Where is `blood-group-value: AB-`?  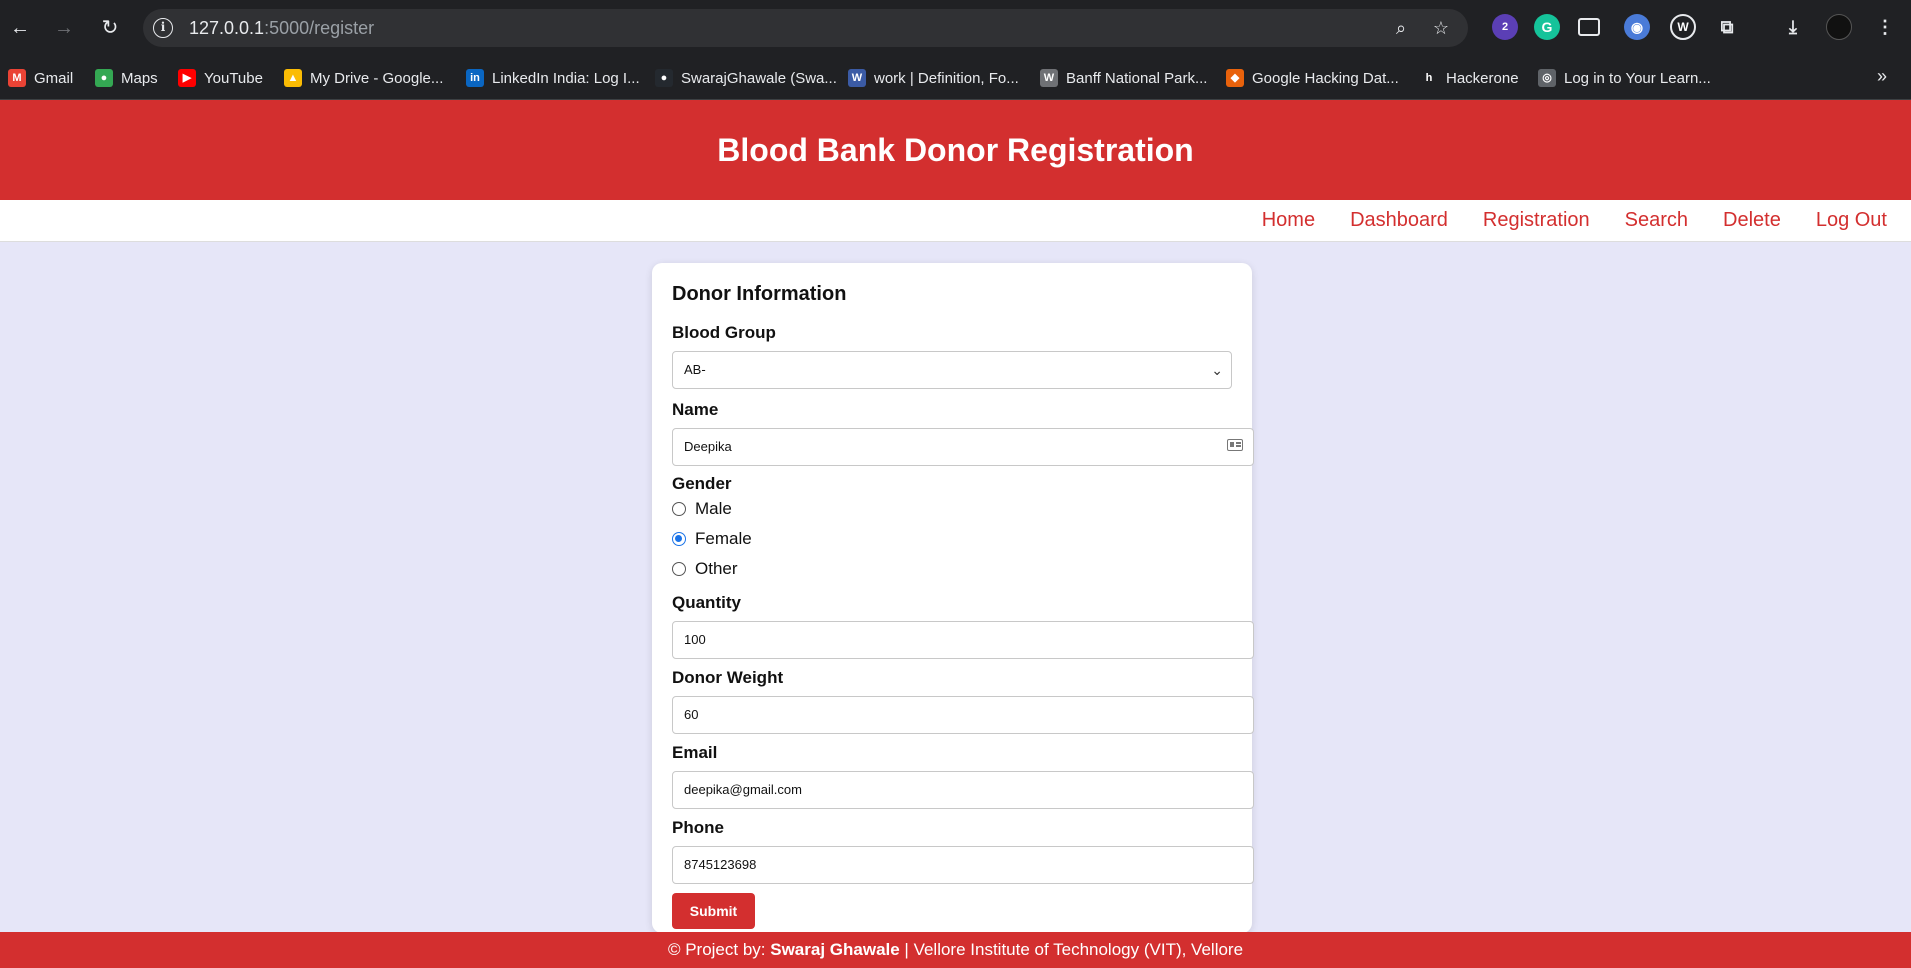 blood-group-value: AB- is located at coordinates (695, 369).